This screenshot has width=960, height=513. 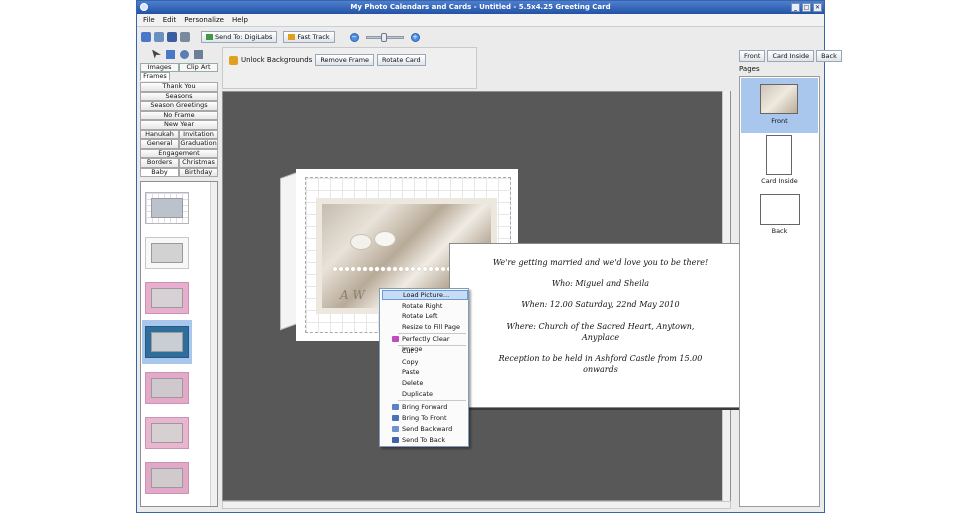 I want to click on category-engagement: Engagement, so click(x=179, y=153).